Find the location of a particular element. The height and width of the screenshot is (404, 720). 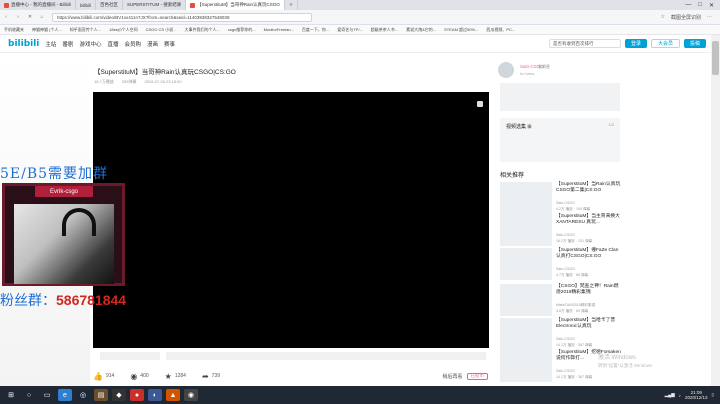

coin-status-badge: 已投币 is located at coordinates (477, 376).